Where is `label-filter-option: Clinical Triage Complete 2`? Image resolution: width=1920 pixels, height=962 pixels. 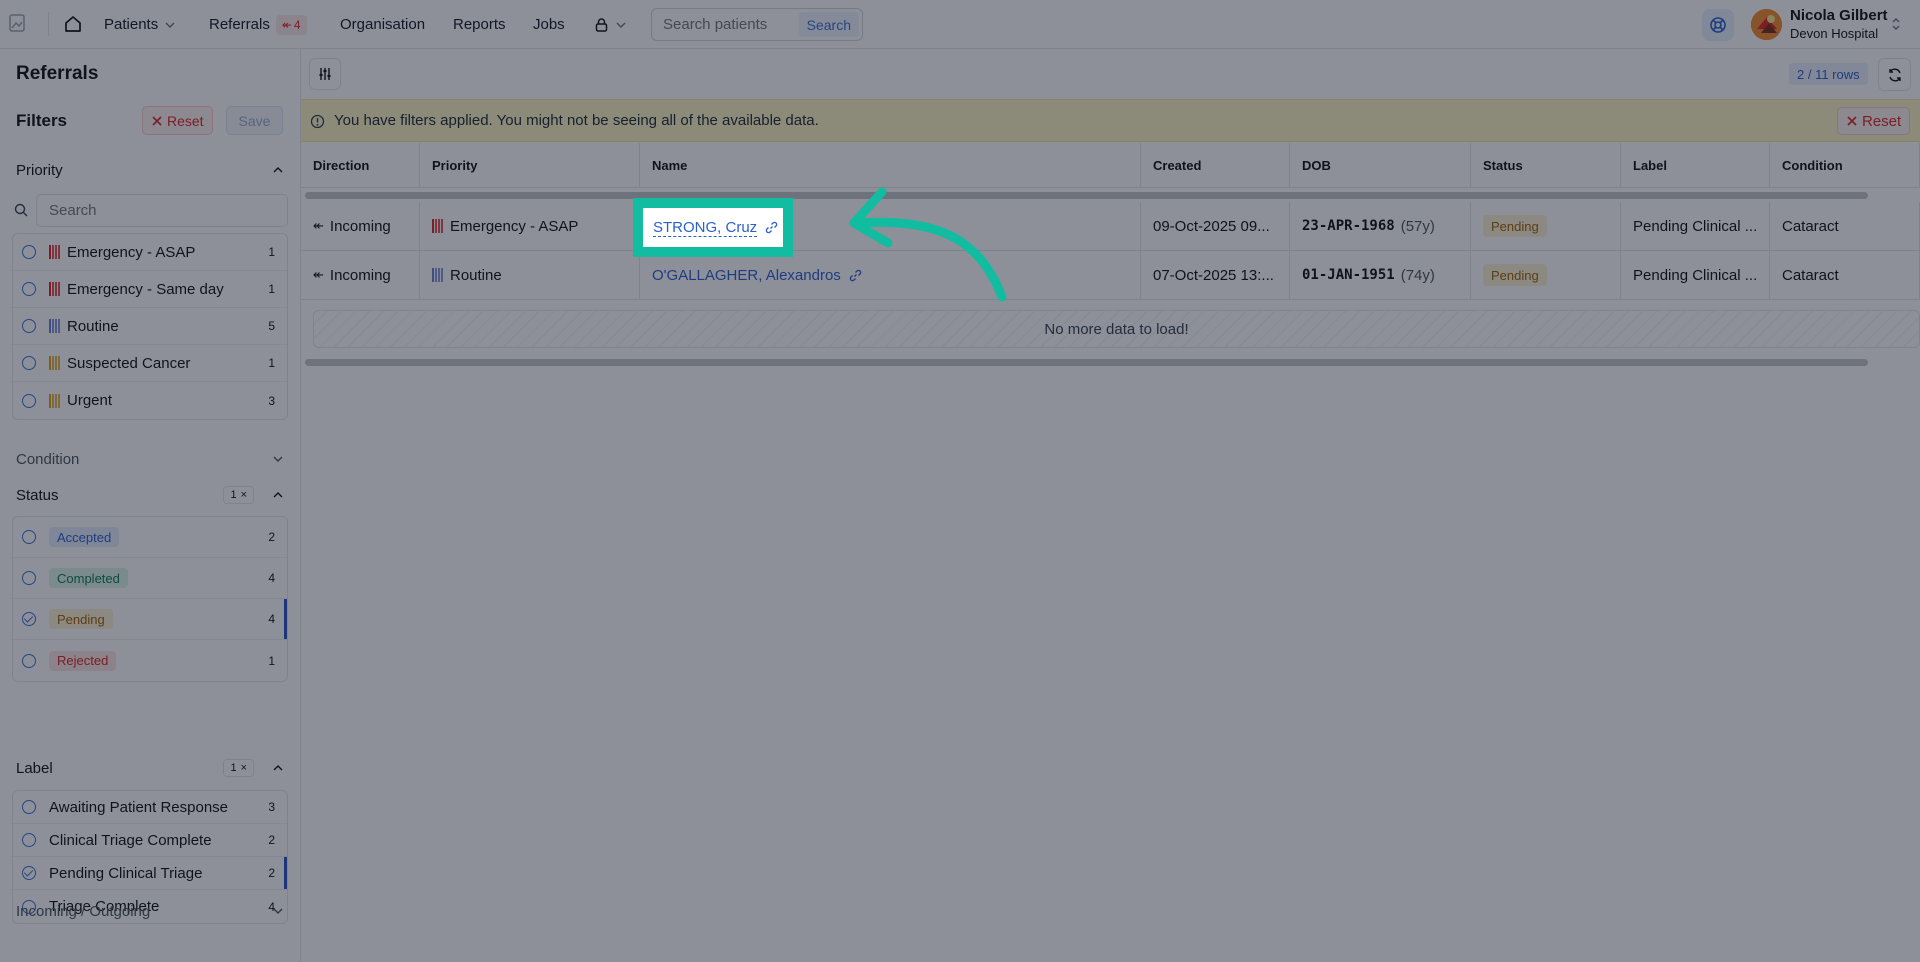
label-filter-option: Clinical Triage Complete 2 is located at coordinates (150, 840).